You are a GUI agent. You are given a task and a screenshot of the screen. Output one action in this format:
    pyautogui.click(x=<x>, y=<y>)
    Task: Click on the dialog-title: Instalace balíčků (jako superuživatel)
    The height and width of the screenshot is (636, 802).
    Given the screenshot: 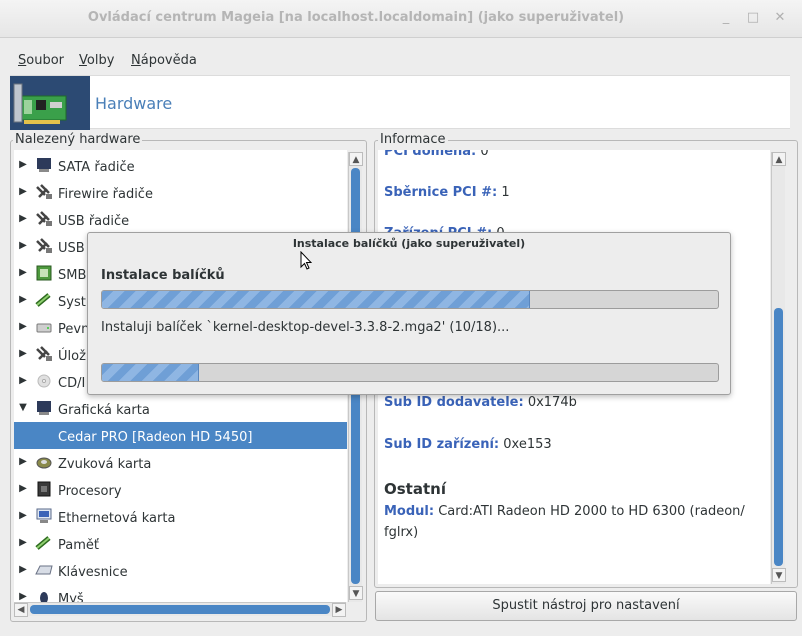 What is the action you would take?
    pyautogui.click(x=409, y=243)
    